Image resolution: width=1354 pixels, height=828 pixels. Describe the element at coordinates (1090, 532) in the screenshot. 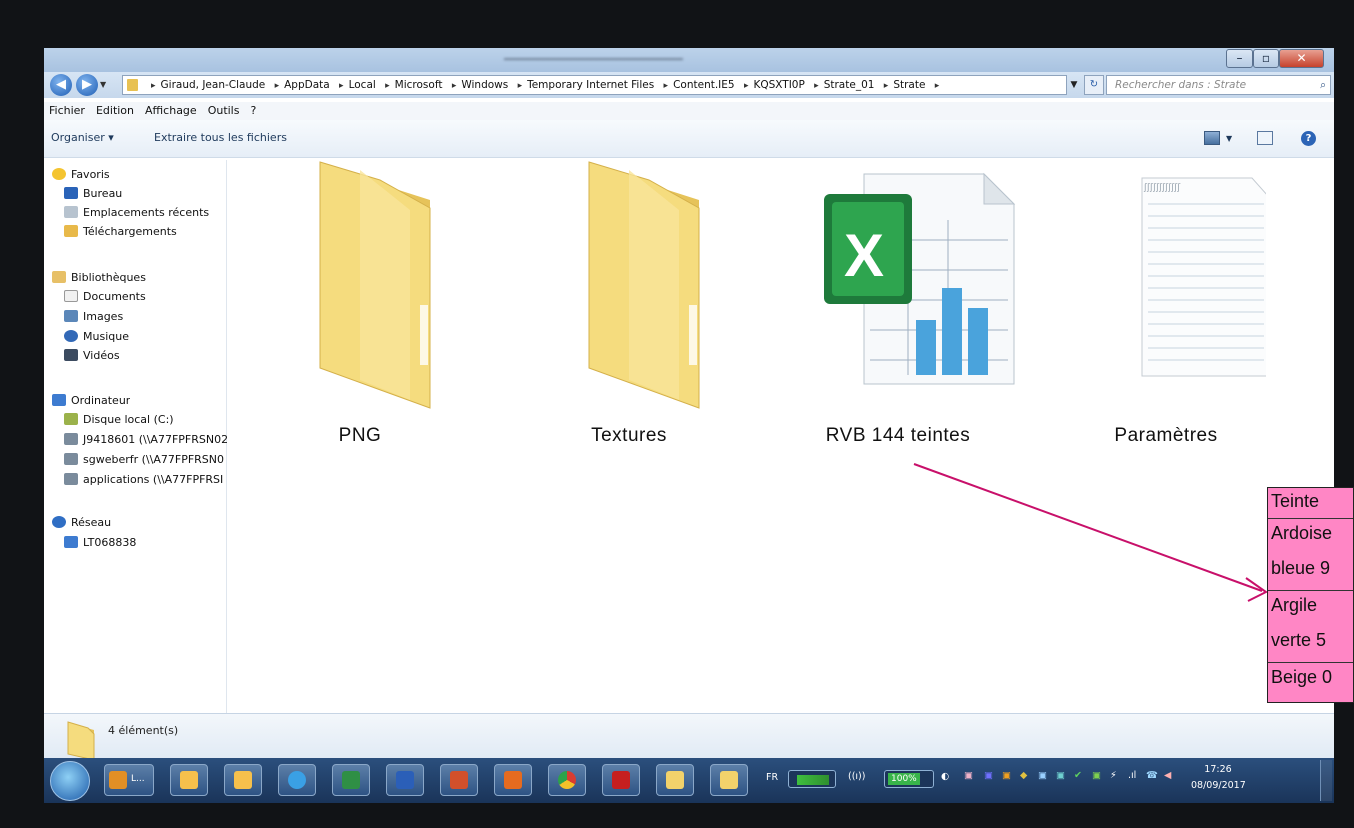

I see `annotation-arrow` at that location.